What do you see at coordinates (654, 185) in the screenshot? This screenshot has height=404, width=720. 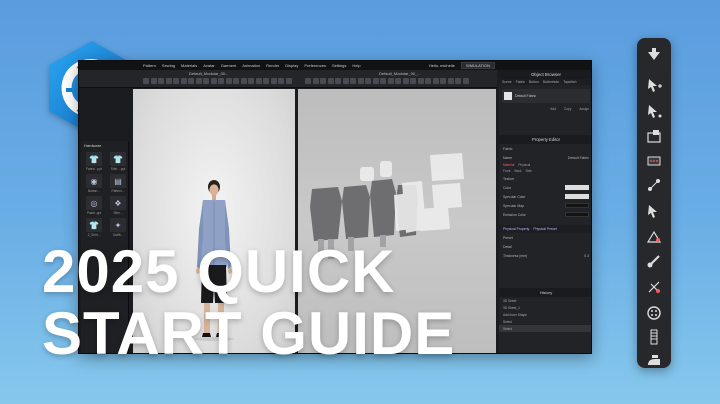 I see `segment-sewing-icon` at bounding box center [654, 185].